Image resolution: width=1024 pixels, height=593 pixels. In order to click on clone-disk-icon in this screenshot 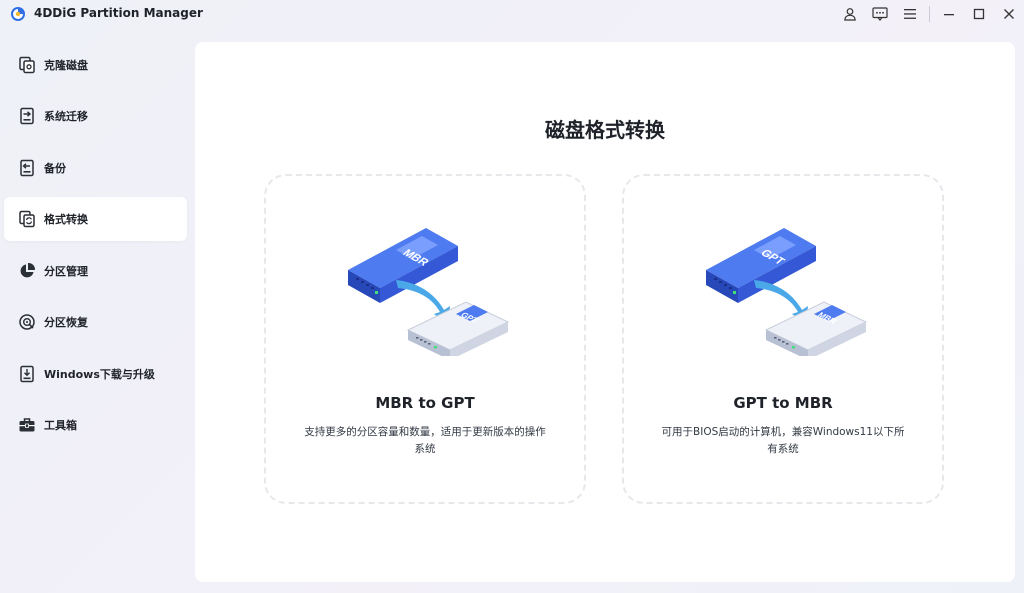, I will do `click(27, 65)`.